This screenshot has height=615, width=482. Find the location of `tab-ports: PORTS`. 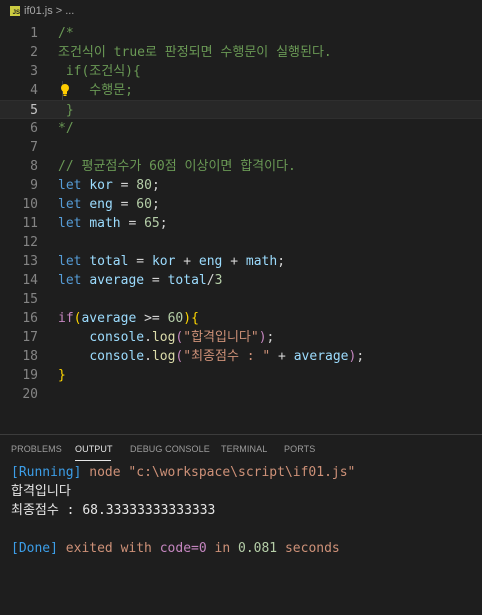

tab-ports: PORTS is located at coordinates (299, 449).